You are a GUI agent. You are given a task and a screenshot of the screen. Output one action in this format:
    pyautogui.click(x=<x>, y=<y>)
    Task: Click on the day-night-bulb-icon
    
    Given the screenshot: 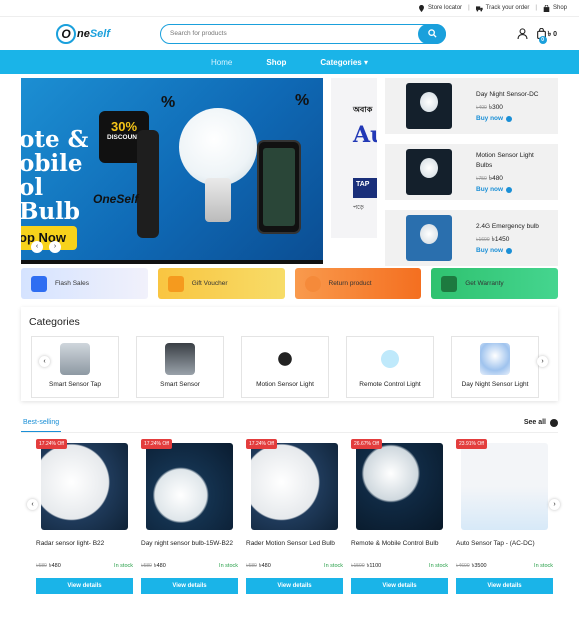 What is the action you would take?
    pyautogui.click(x=495, y=359)
    